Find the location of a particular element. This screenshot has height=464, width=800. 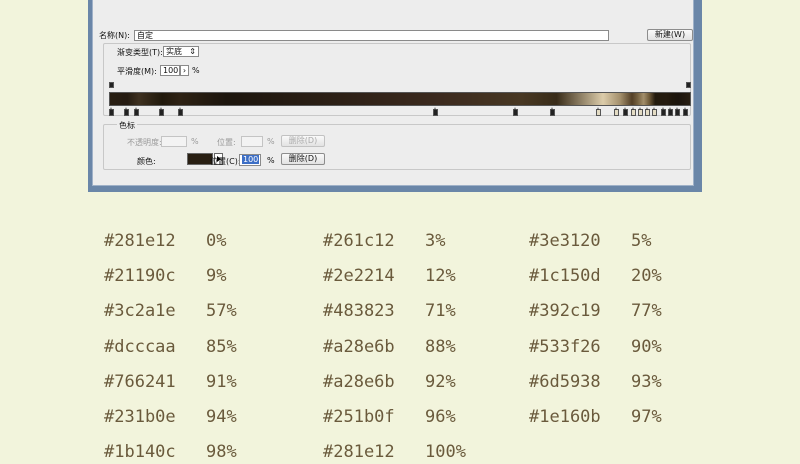

stop-percent: 5% is located at coordinates (641, 241).